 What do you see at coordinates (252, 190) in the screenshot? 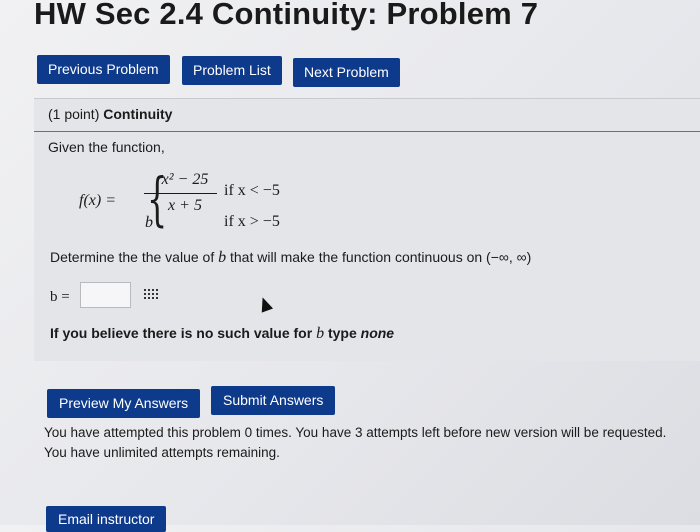
I see `condition-1: if x < −5` at bounding box center [252, 190].